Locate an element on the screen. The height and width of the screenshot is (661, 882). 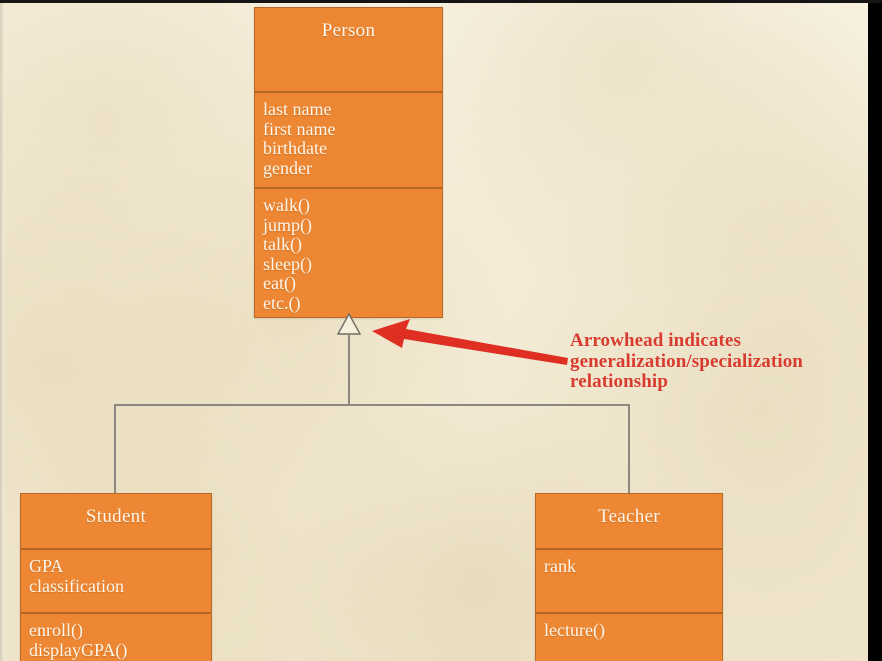
list-item: classification is located at coordinates (76, 585).